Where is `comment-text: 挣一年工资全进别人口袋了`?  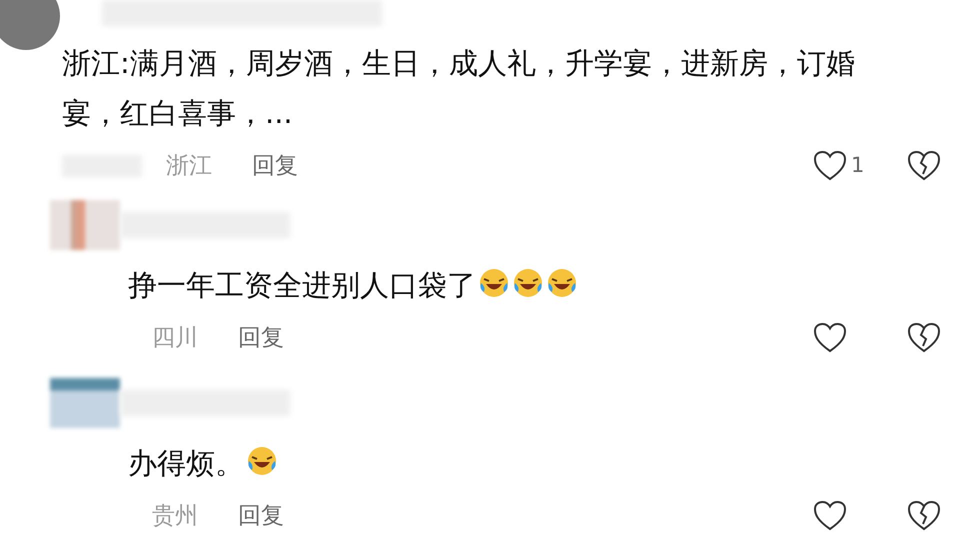
comment-text: 挣一年工资全进别人口袋了 is located at coordinates (302, 285).